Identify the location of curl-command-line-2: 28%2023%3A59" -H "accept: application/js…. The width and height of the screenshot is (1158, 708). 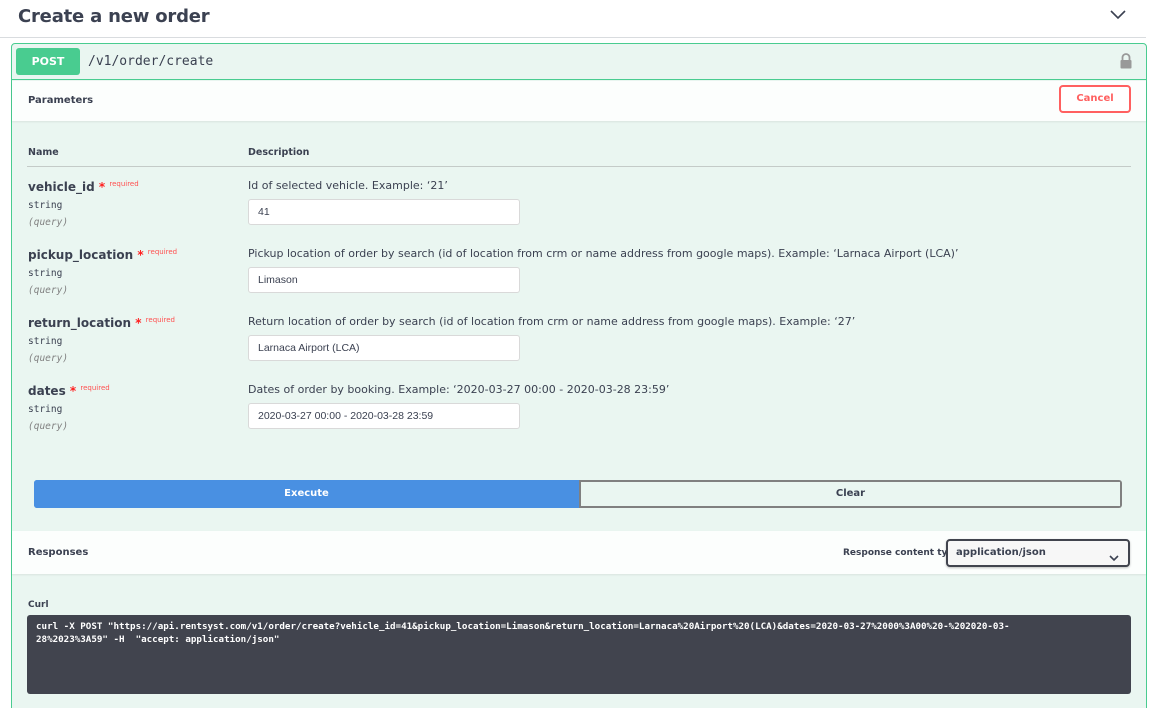
(158, 639).